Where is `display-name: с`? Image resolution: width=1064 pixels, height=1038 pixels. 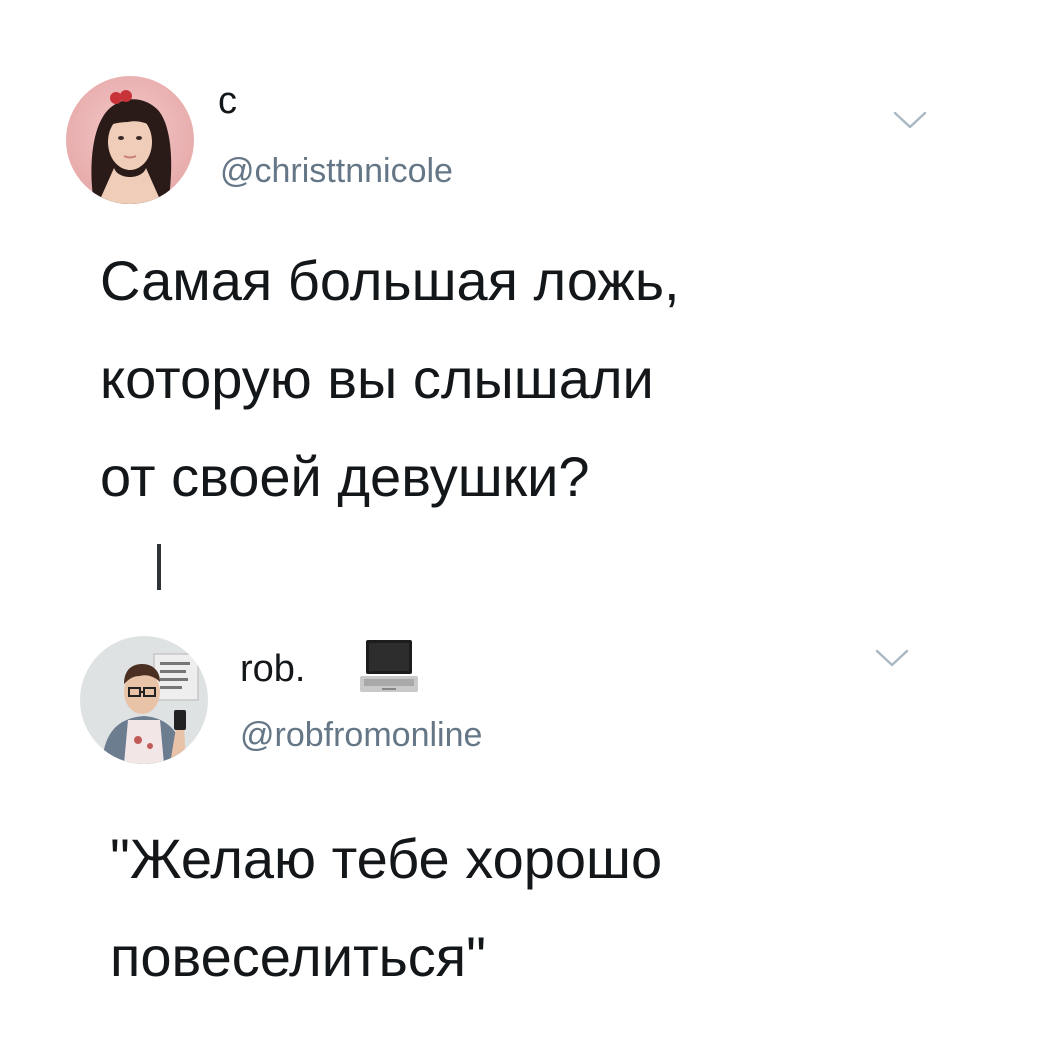 display-name: с is located at coordinates (227, 101).